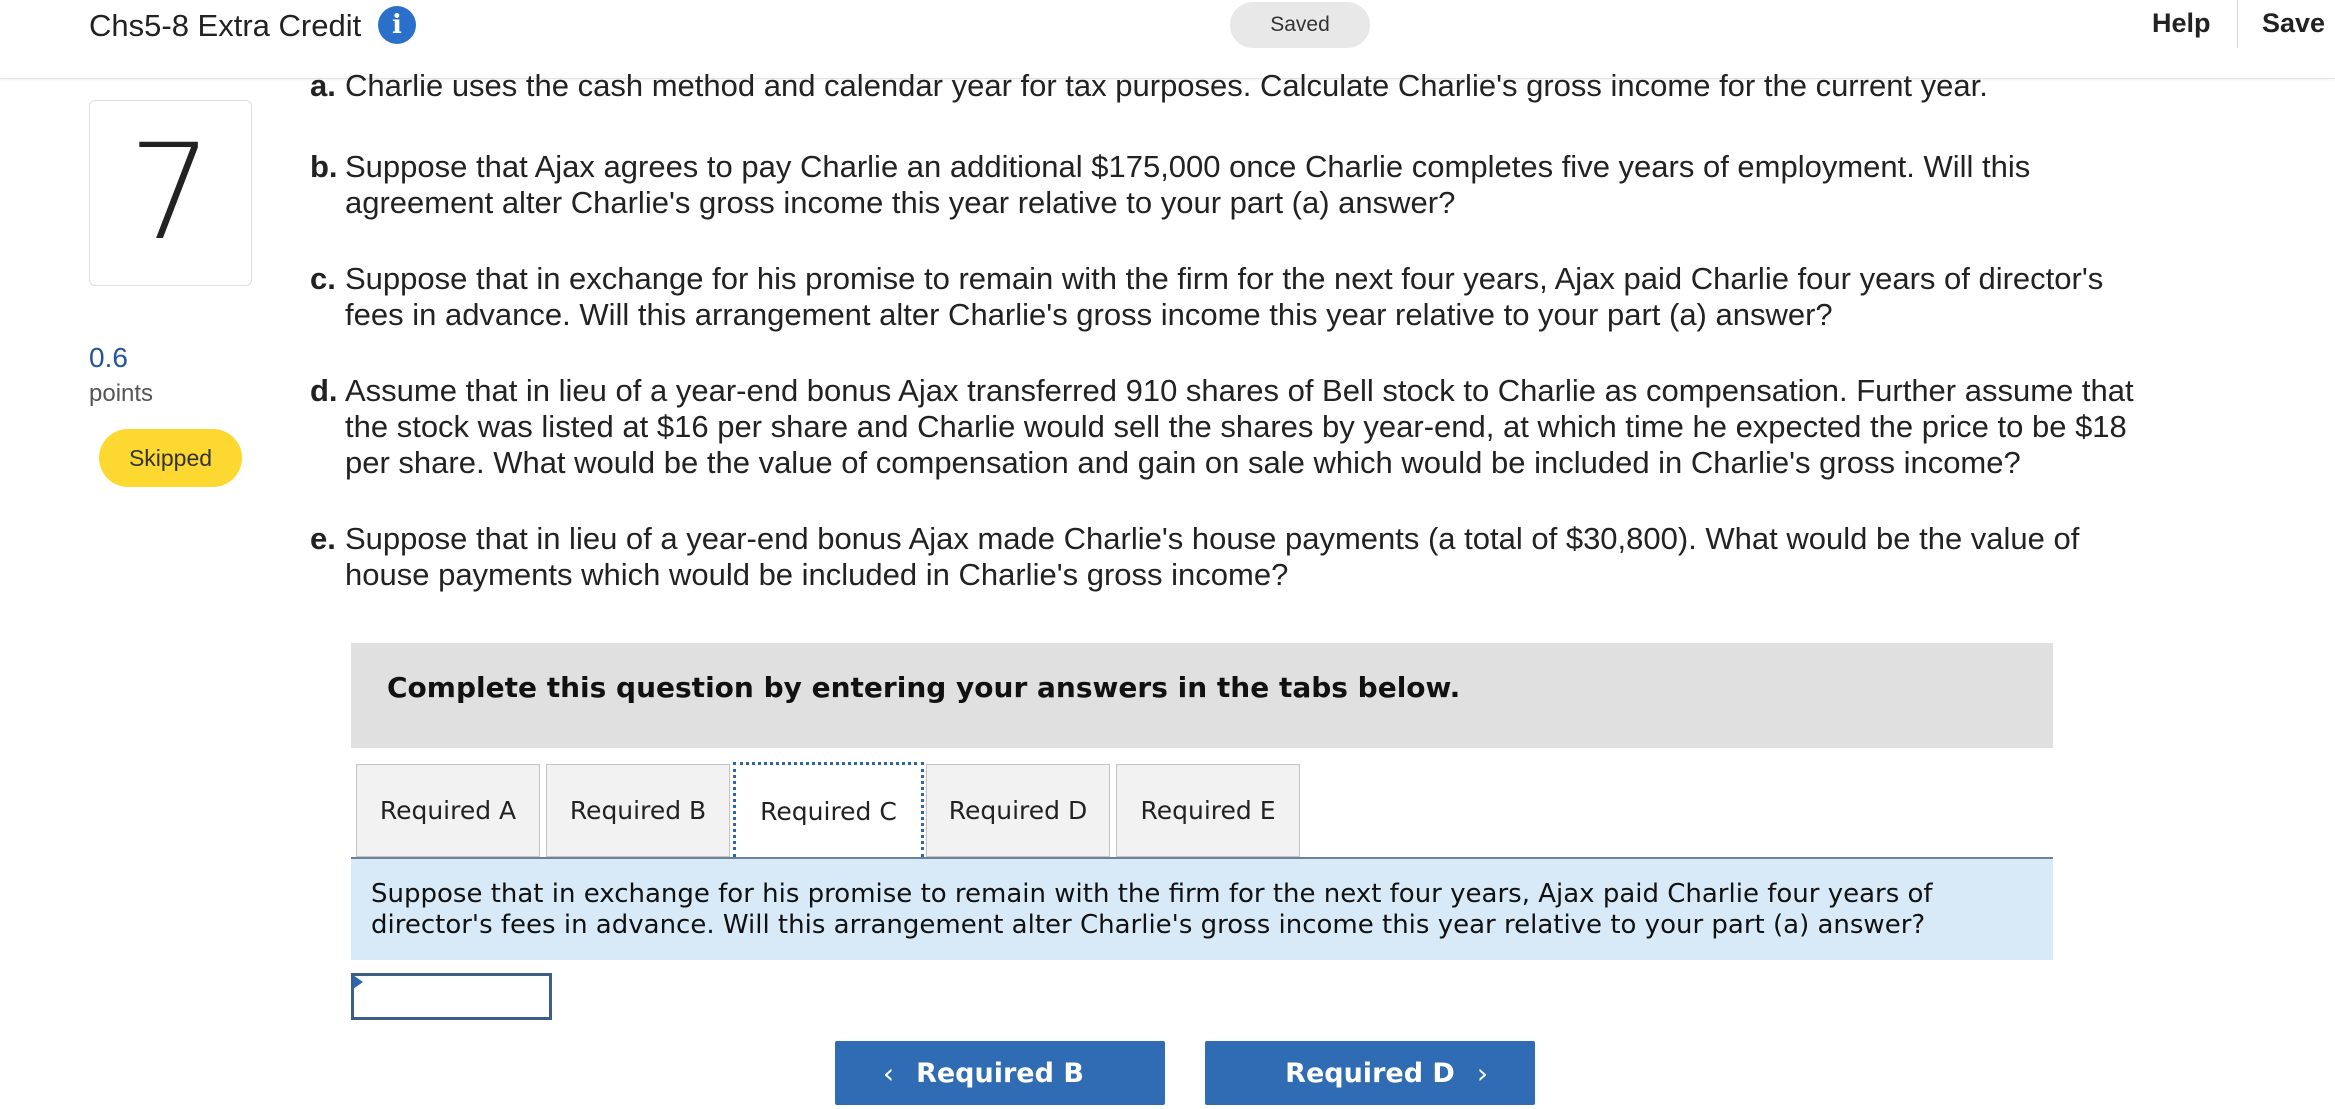 The width and height of the screenshot is (2335, 1109). What do you see at coordinates (324, 166) in the screenshot?
I see `question-letter: b.` at bounding box center [324, 166].